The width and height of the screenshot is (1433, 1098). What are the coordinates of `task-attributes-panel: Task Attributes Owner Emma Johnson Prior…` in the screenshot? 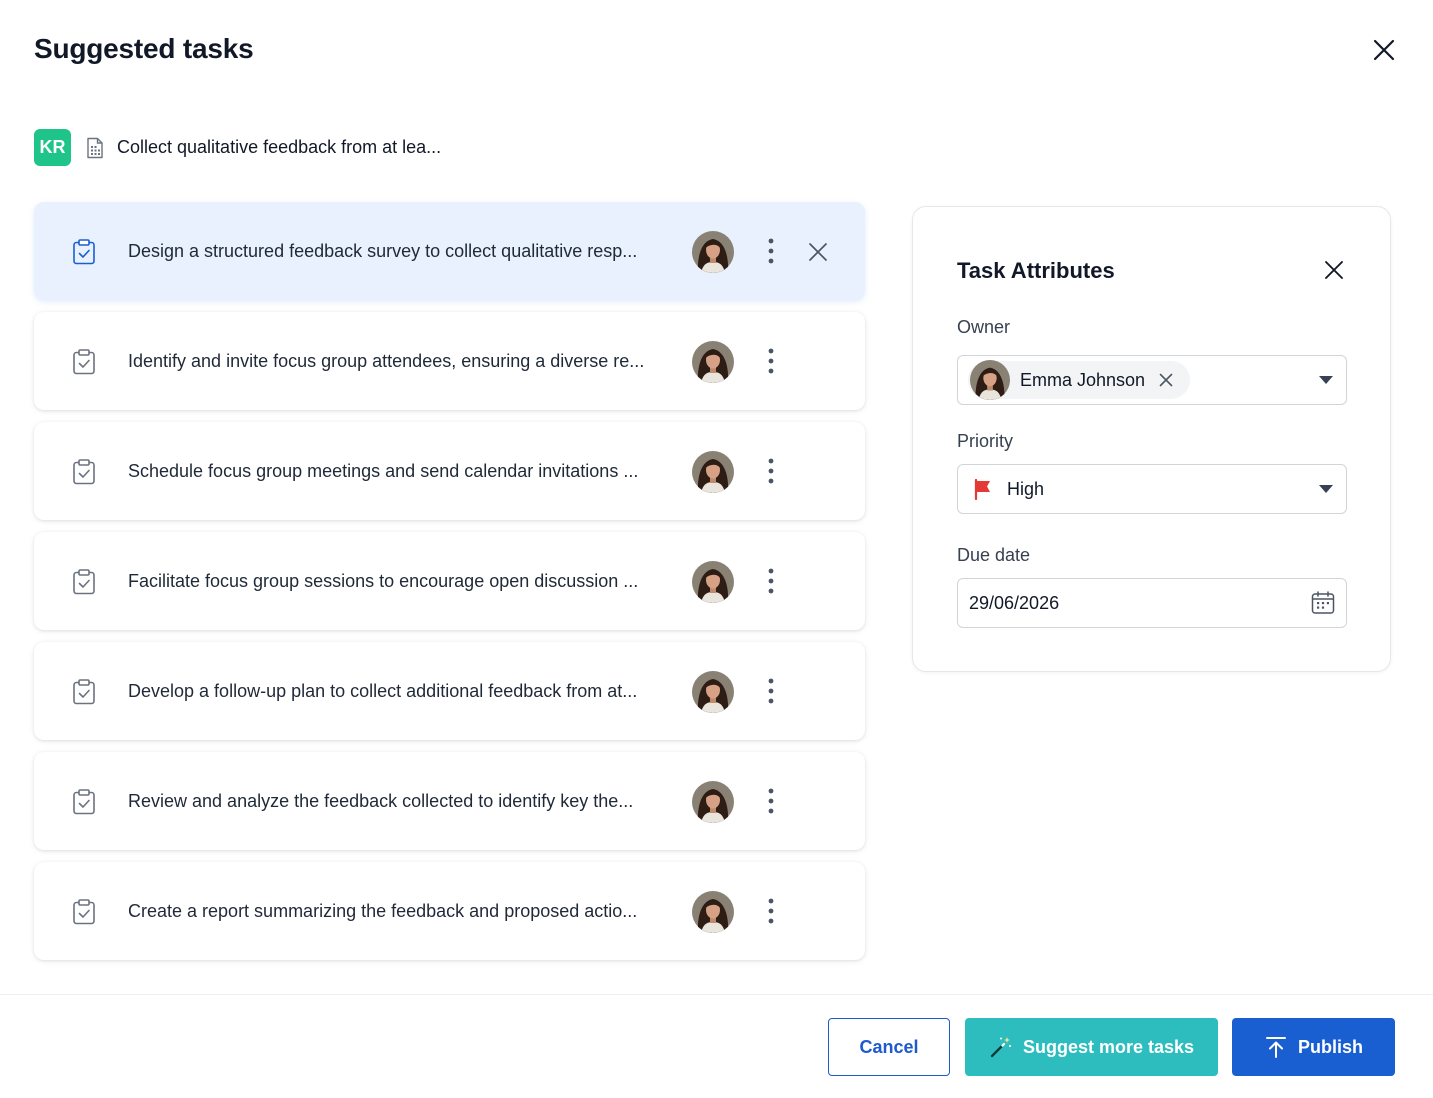 It's located at (1151, 439).